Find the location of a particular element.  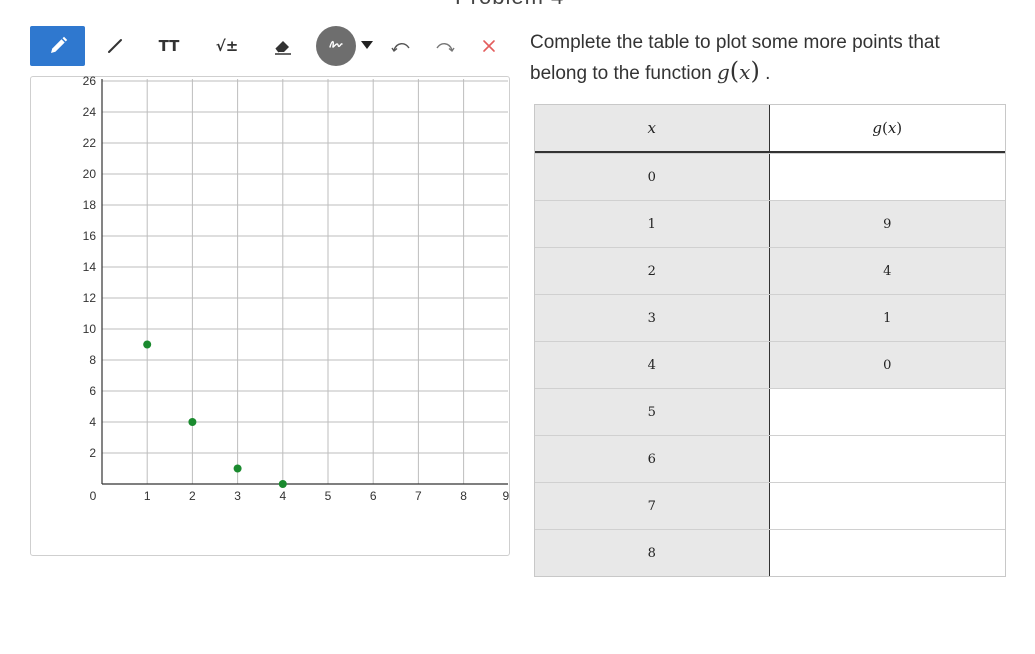

table-row: 6 is located at coordinates (770, 458).